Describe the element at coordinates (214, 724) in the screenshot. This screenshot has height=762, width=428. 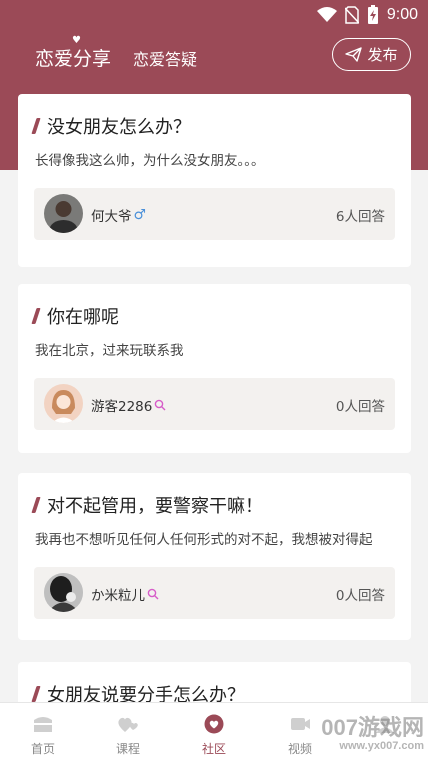
I see `community-icon` at that location.